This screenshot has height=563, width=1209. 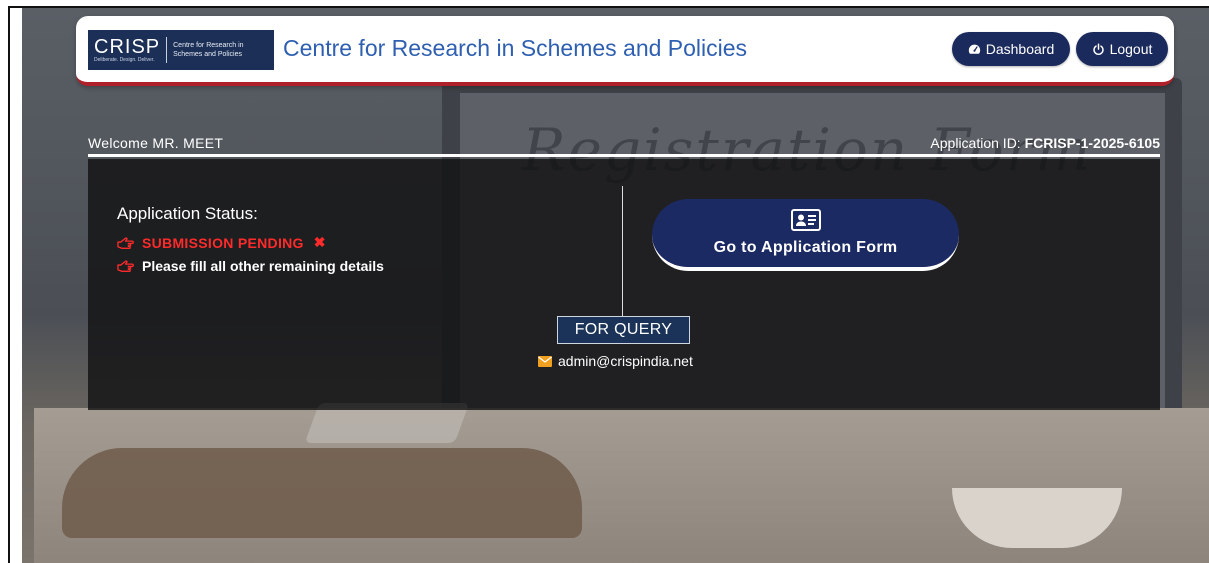 I want to click on go-to-form-label: Go to Application Form, so click(x=805, y=247).